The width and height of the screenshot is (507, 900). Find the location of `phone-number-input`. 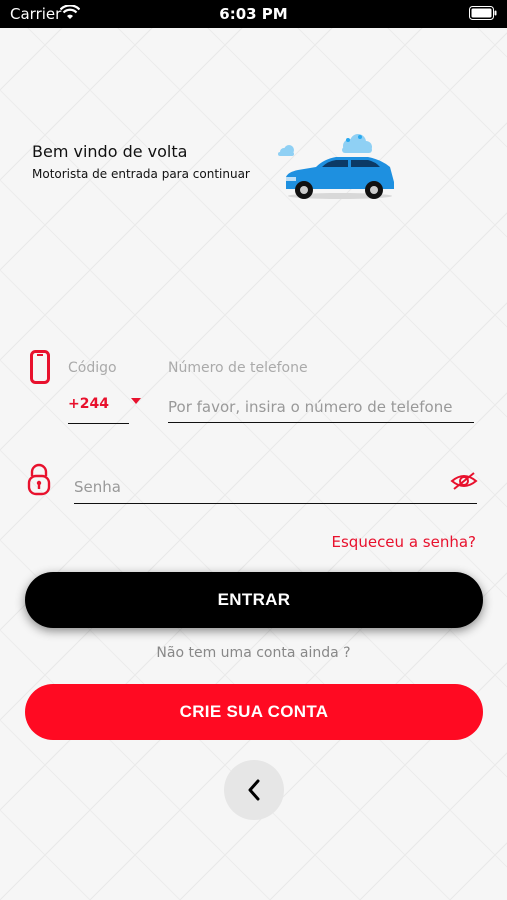

phone-number-input is located at coordinates (321, 407).